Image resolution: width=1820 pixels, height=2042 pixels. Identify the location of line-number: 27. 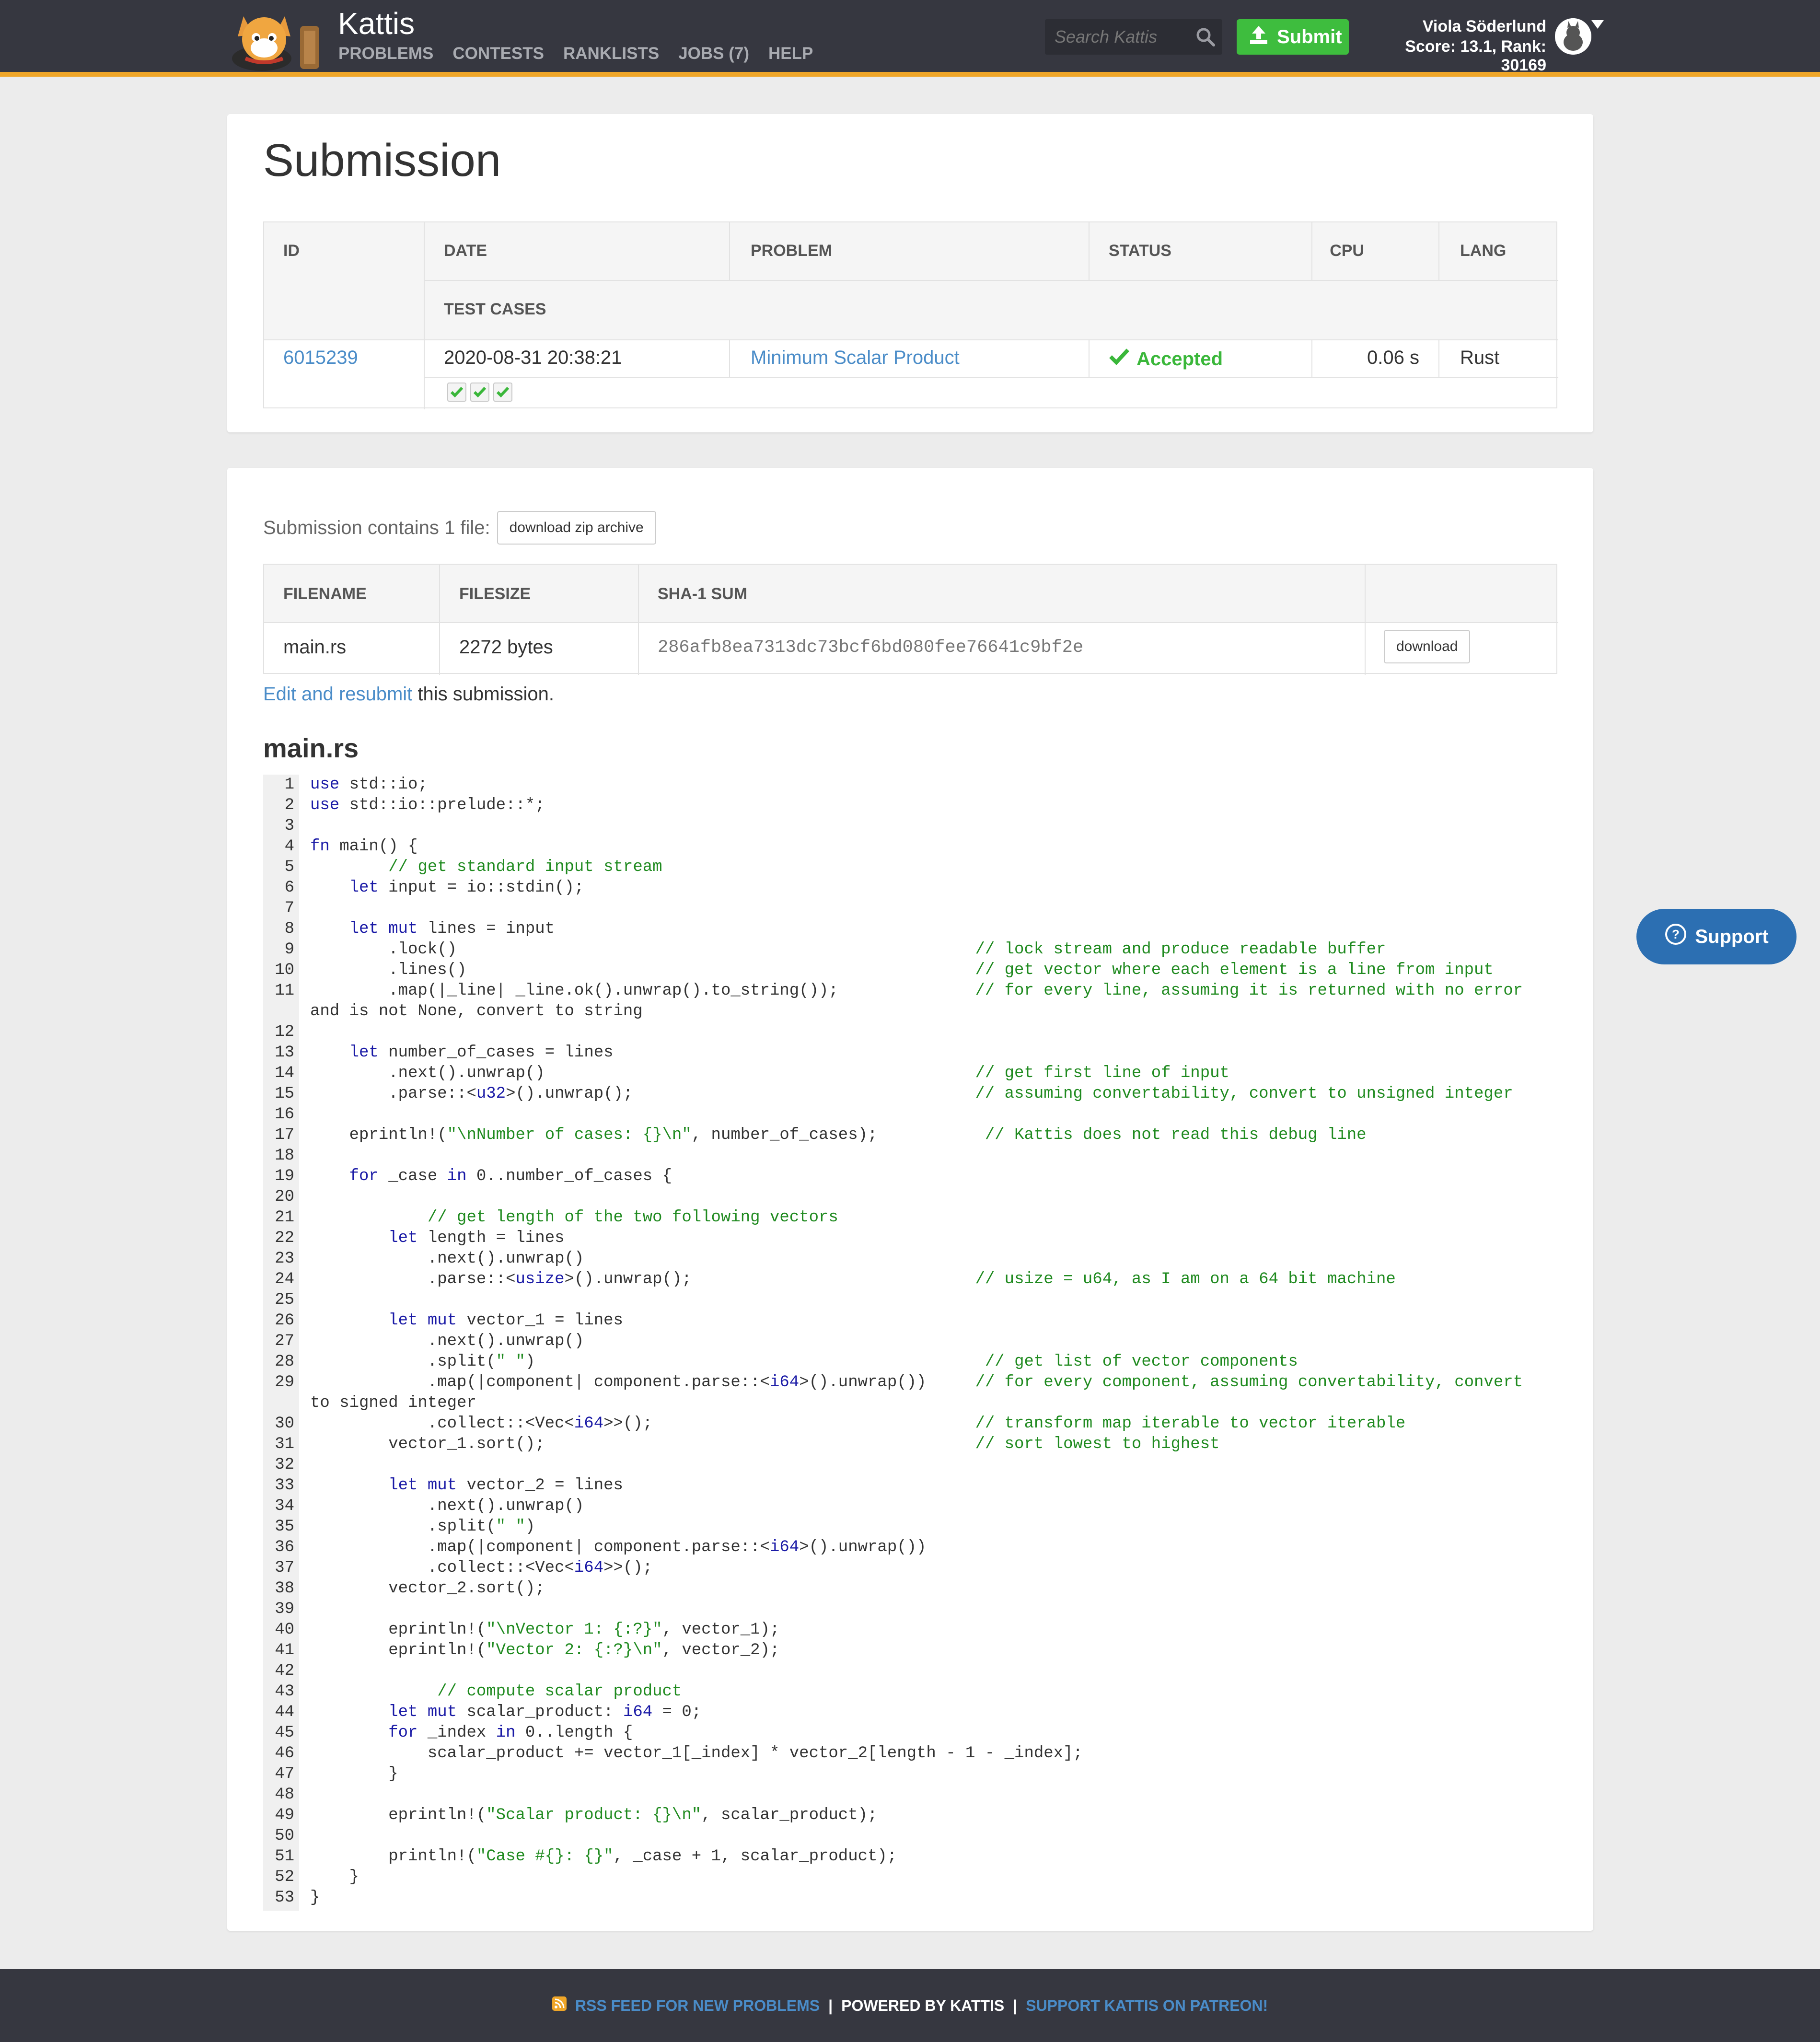
(284, 1341).